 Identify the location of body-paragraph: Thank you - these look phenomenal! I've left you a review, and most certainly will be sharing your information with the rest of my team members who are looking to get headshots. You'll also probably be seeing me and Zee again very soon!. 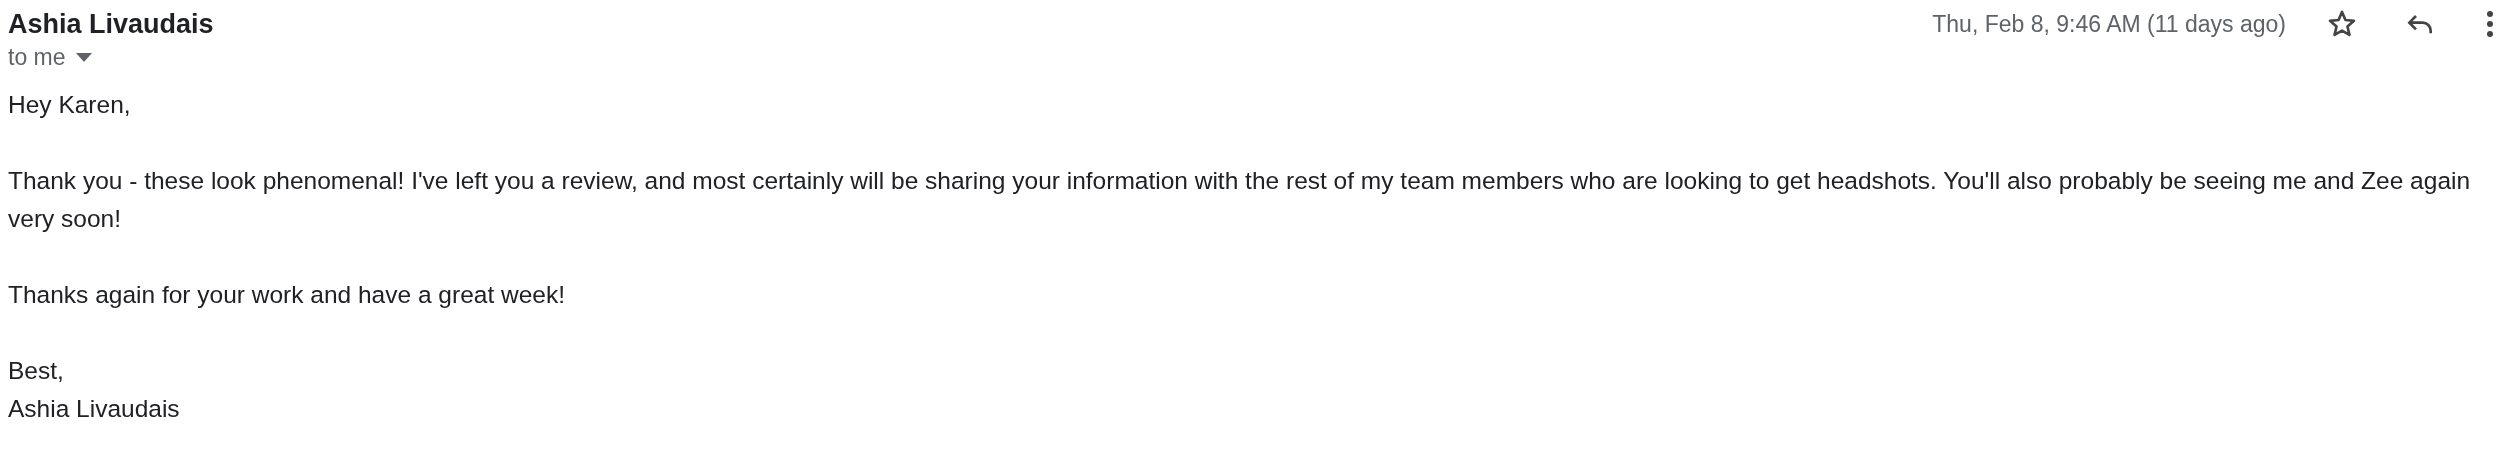
(1240, 200).